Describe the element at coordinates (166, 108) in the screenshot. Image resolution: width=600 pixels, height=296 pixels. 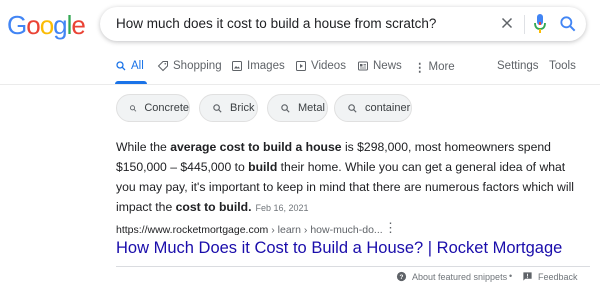
I see `chip-label: Concrete` at that location.